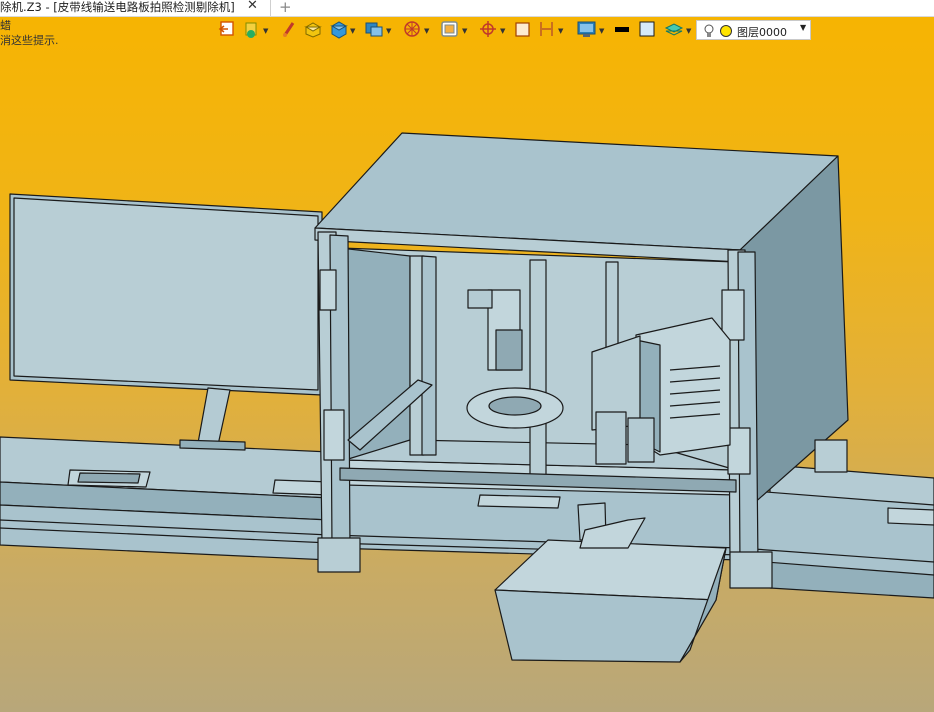 The height and width of the screenshot is (712, 934). Describe the element at coordinates (227, 30) in the screenshot. I see `exit-icon` at that location.